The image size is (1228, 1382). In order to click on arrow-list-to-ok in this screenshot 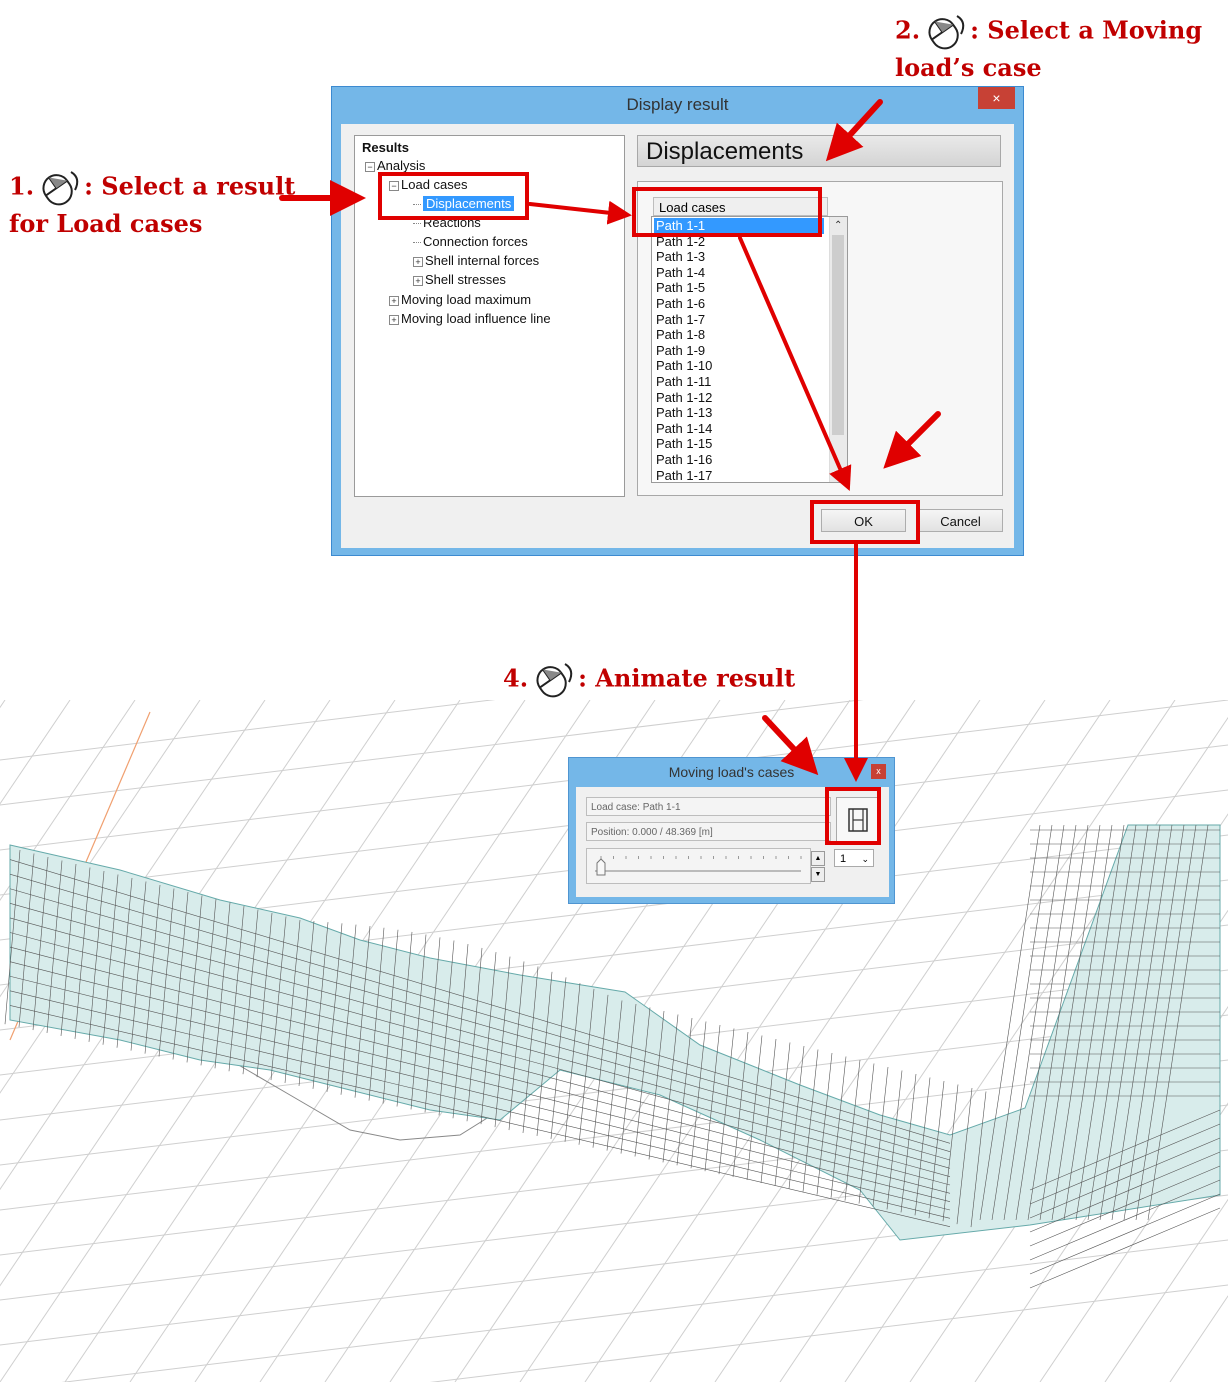, I will do `click(795, 364)`.